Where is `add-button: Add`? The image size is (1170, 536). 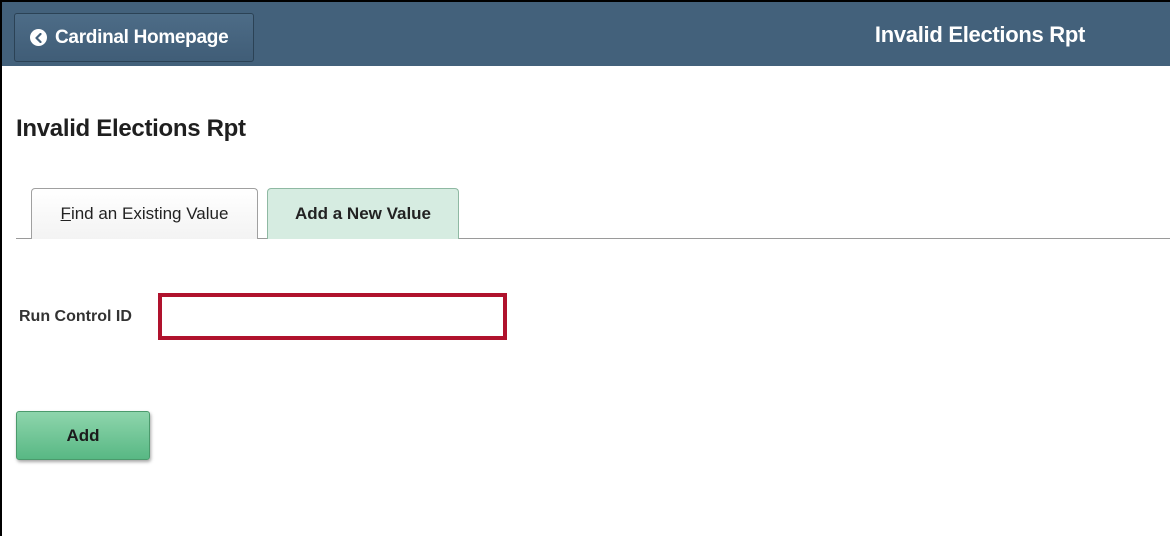
add-button: Add is located at coordinates (83, 435).